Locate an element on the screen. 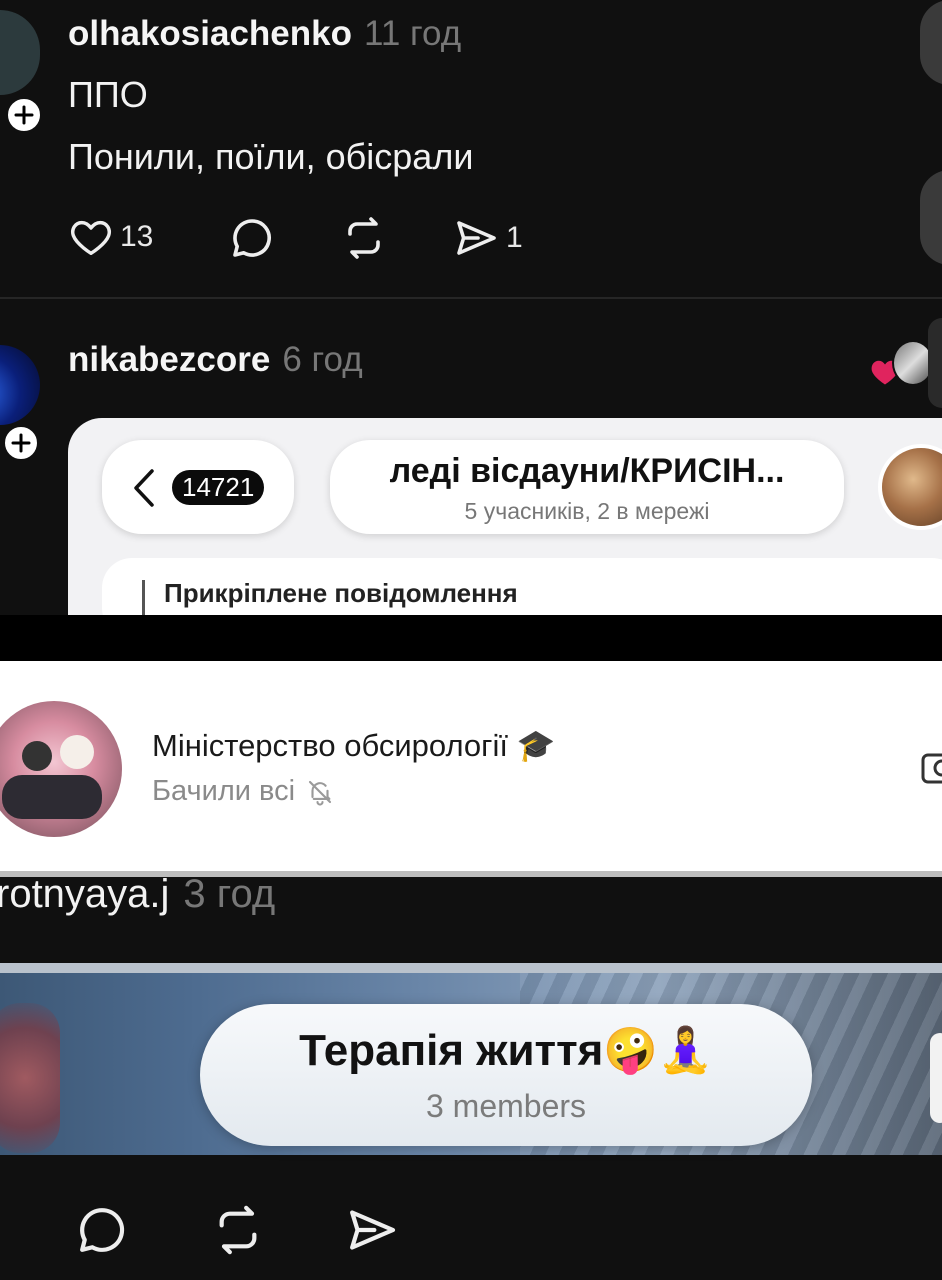  post-time: 6 год is located at coordinates (322, 359).